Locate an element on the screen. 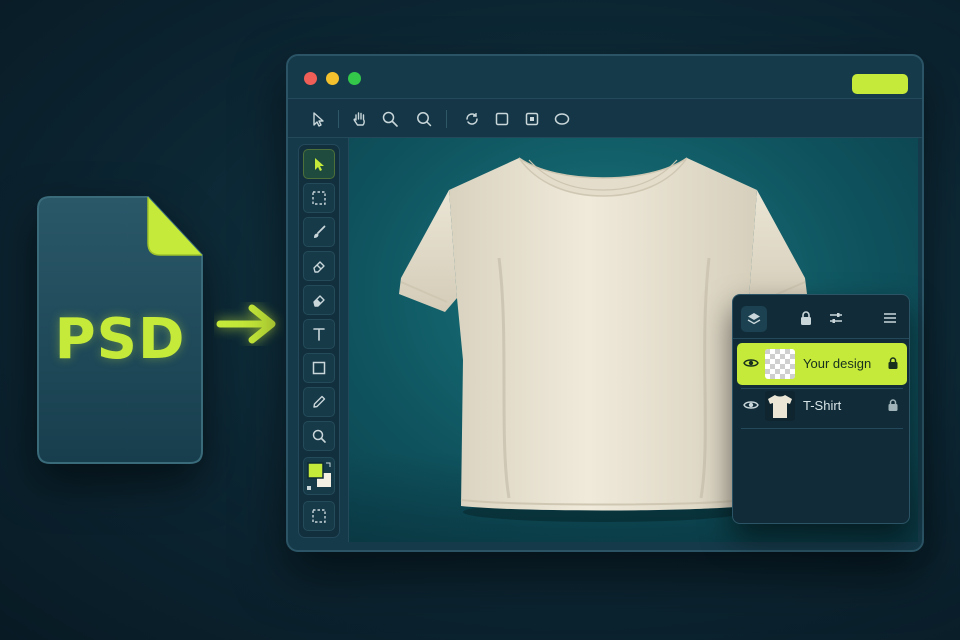 This screenshot has height=640, width=960. brush-tool-button is located at coordinates (319, 232).